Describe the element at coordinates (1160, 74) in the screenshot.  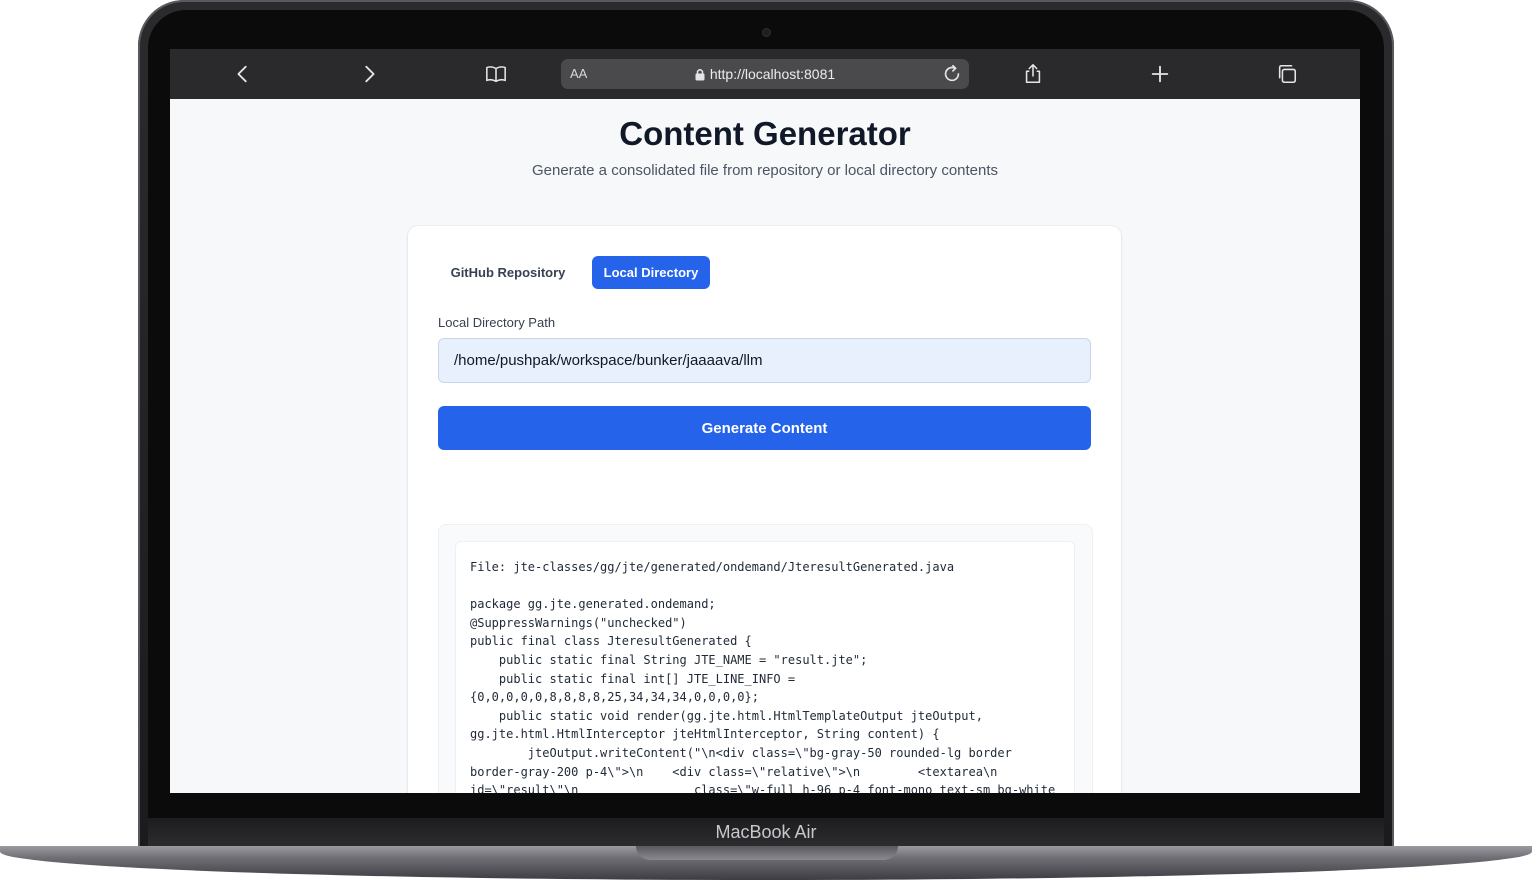
I see `new-tab-icon` at that location.